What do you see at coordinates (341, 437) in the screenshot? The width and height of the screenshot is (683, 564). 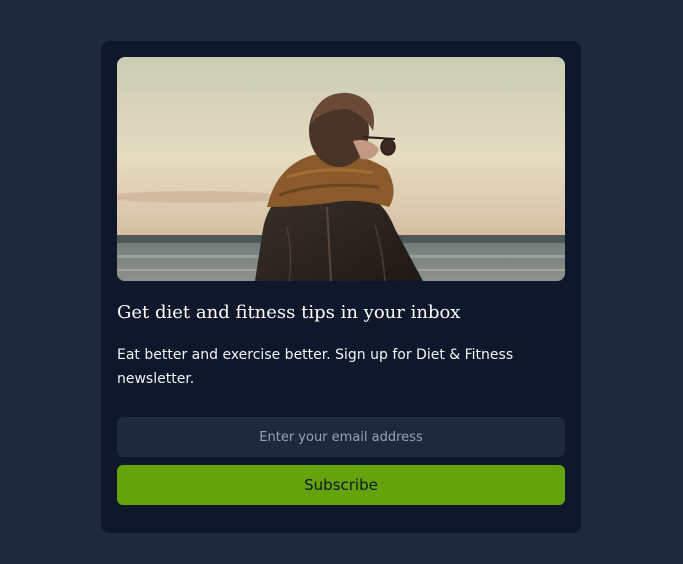 I see `email-field` at bounding box center [341, 437].